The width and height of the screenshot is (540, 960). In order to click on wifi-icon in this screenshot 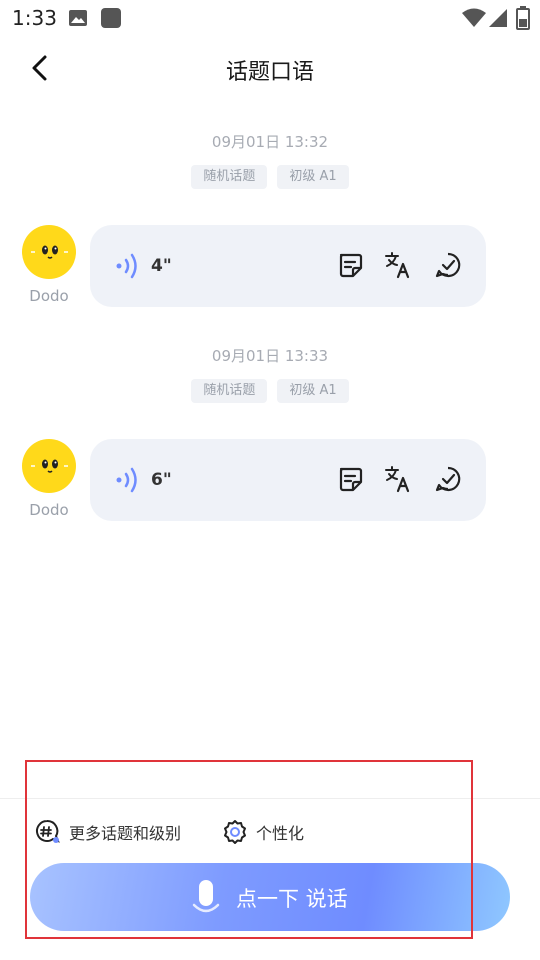, I will do `click(474, 17)`.